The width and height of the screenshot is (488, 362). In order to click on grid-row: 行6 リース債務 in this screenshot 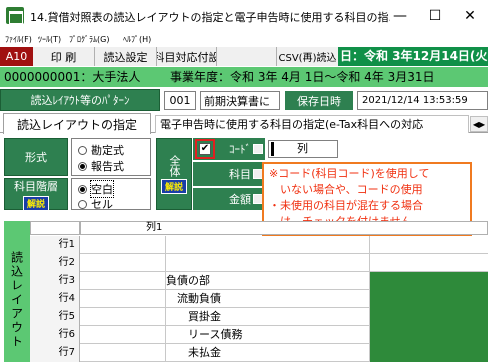, I will do `click(259, 335)`.